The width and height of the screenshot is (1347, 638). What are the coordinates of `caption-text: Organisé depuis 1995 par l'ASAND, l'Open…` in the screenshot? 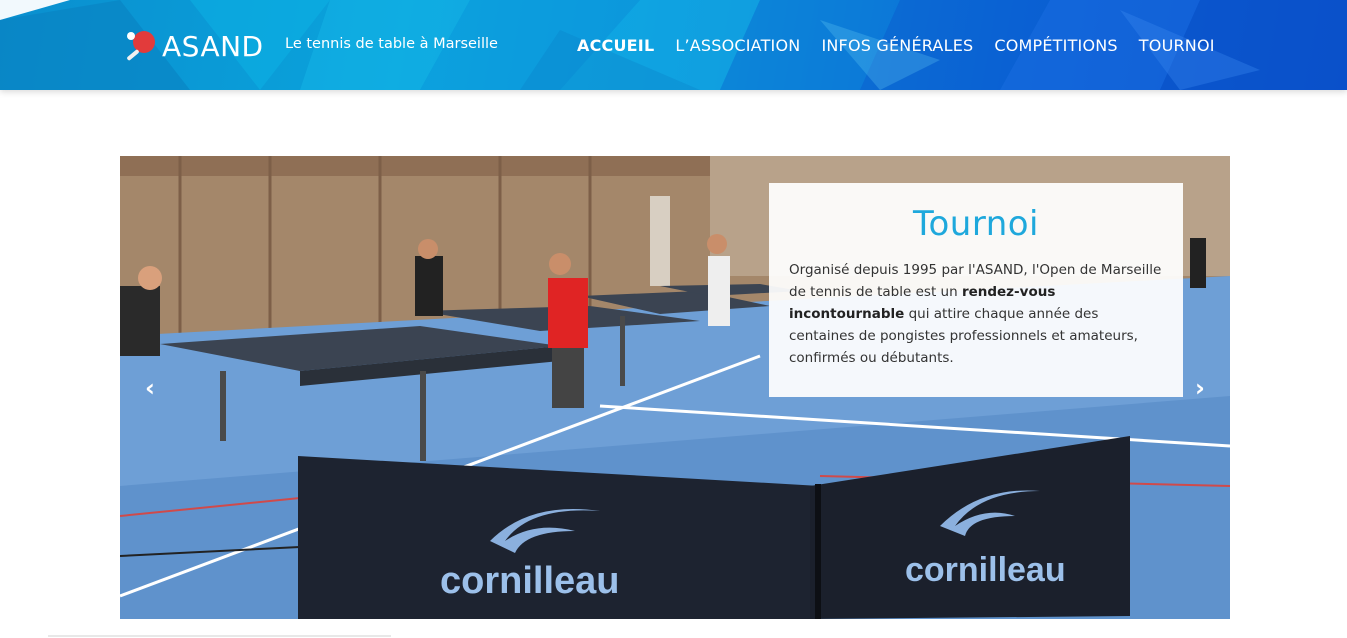 It's located at (976, 314).